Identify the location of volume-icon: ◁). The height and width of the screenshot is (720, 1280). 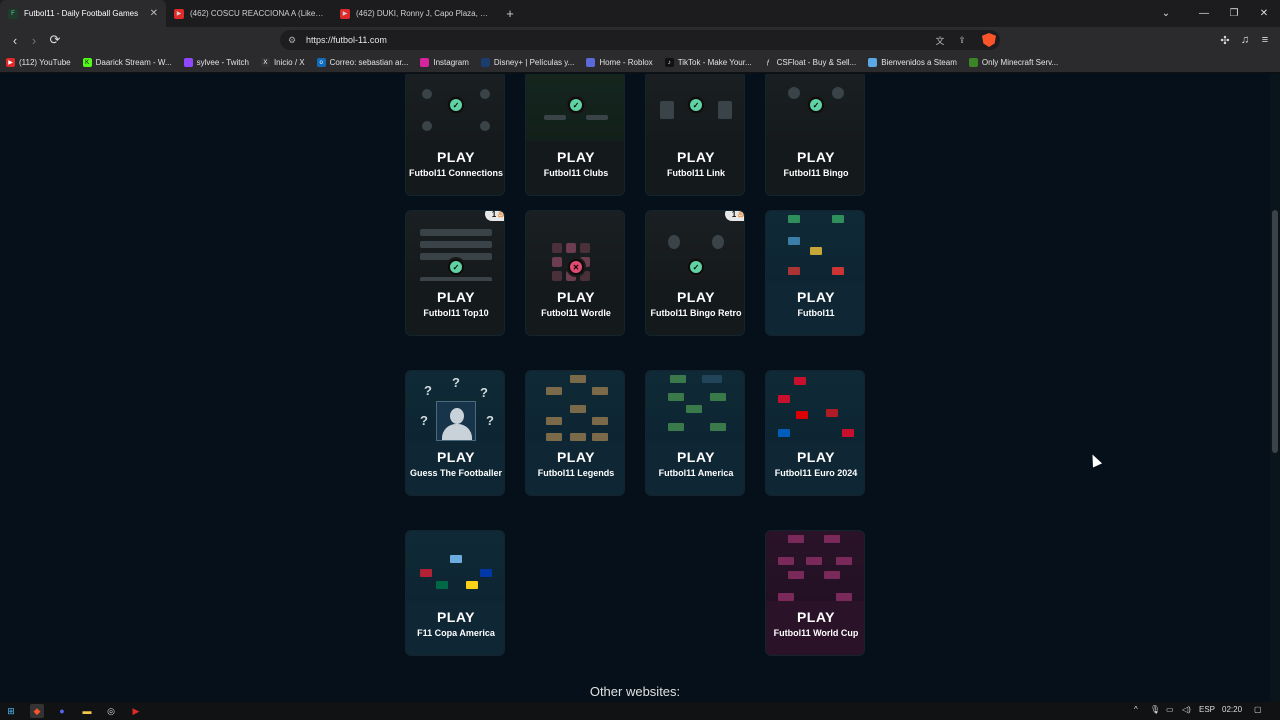
(1186, 709).